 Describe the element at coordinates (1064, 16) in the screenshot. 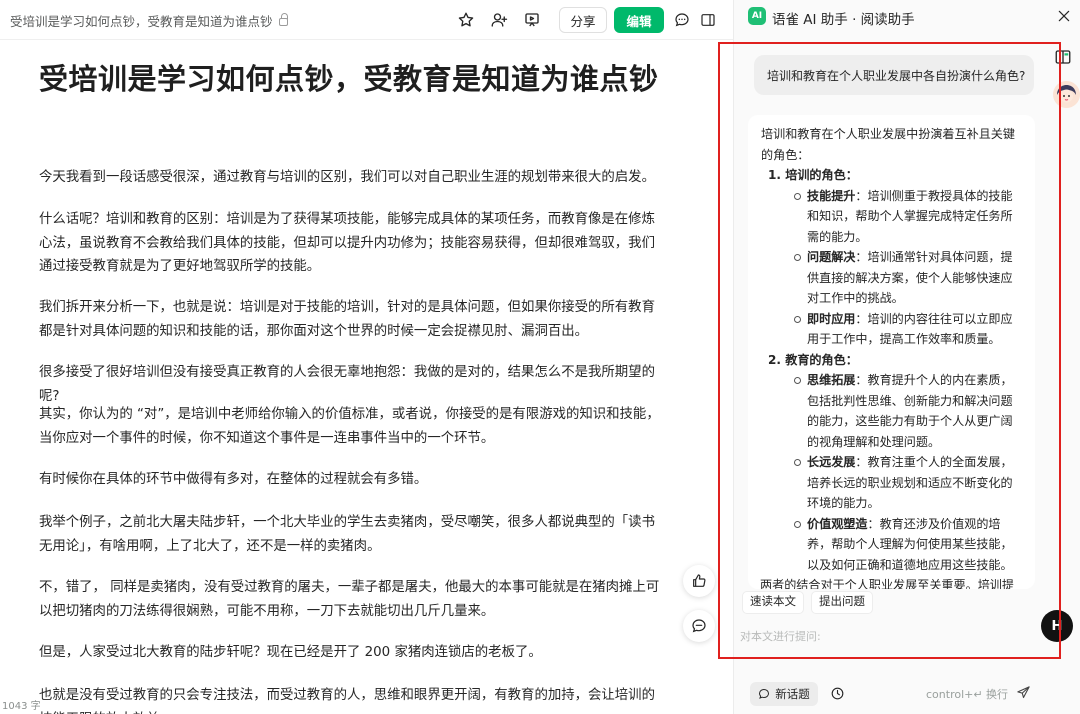

I see `close-icon` at that location.